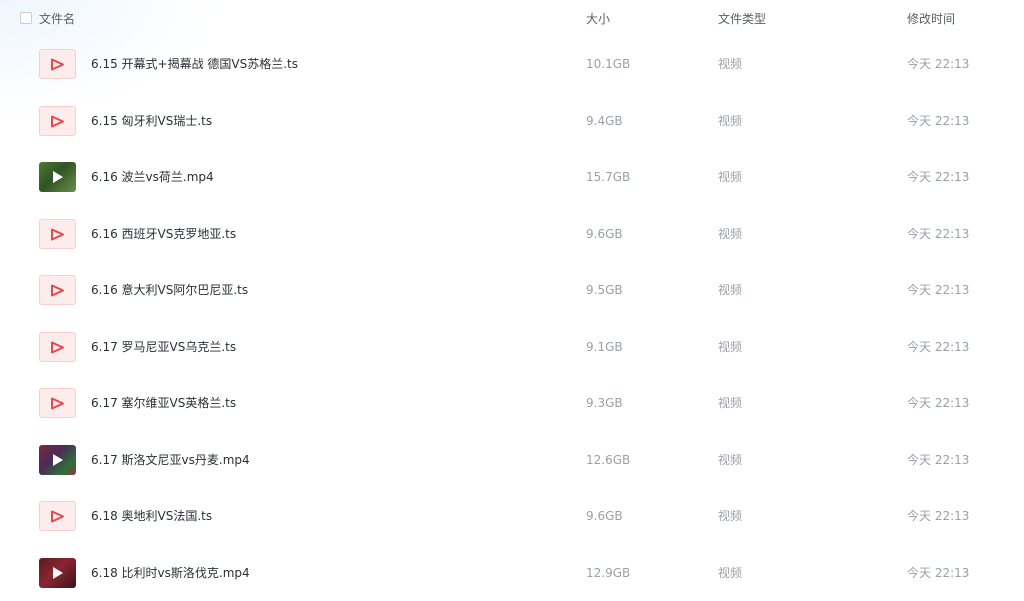 This screenshot has height=601, width=1024. Describe the element at coordinates (57, 19) in the screenshot. I see `column-header-name: 文件名` at that location.